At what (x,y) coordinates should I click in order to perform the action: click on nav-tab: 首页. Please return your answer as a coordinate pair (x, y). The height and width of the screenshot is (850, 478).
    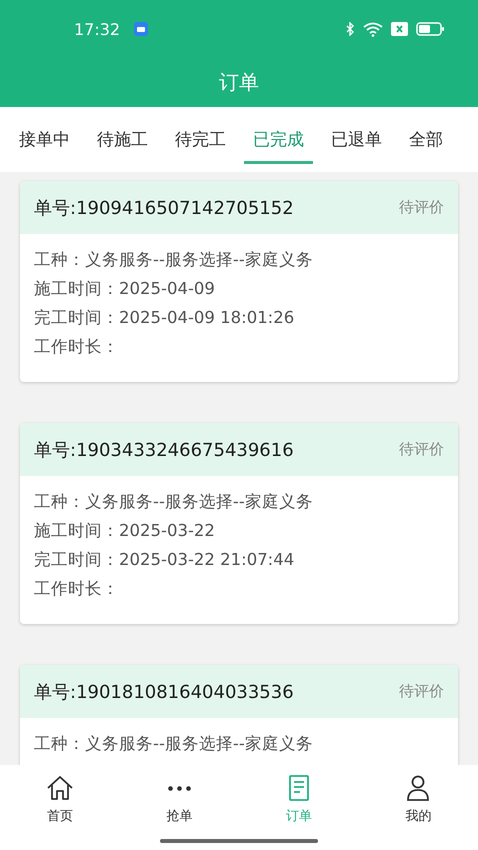
    Looking at the image, I should click on (60, 800).